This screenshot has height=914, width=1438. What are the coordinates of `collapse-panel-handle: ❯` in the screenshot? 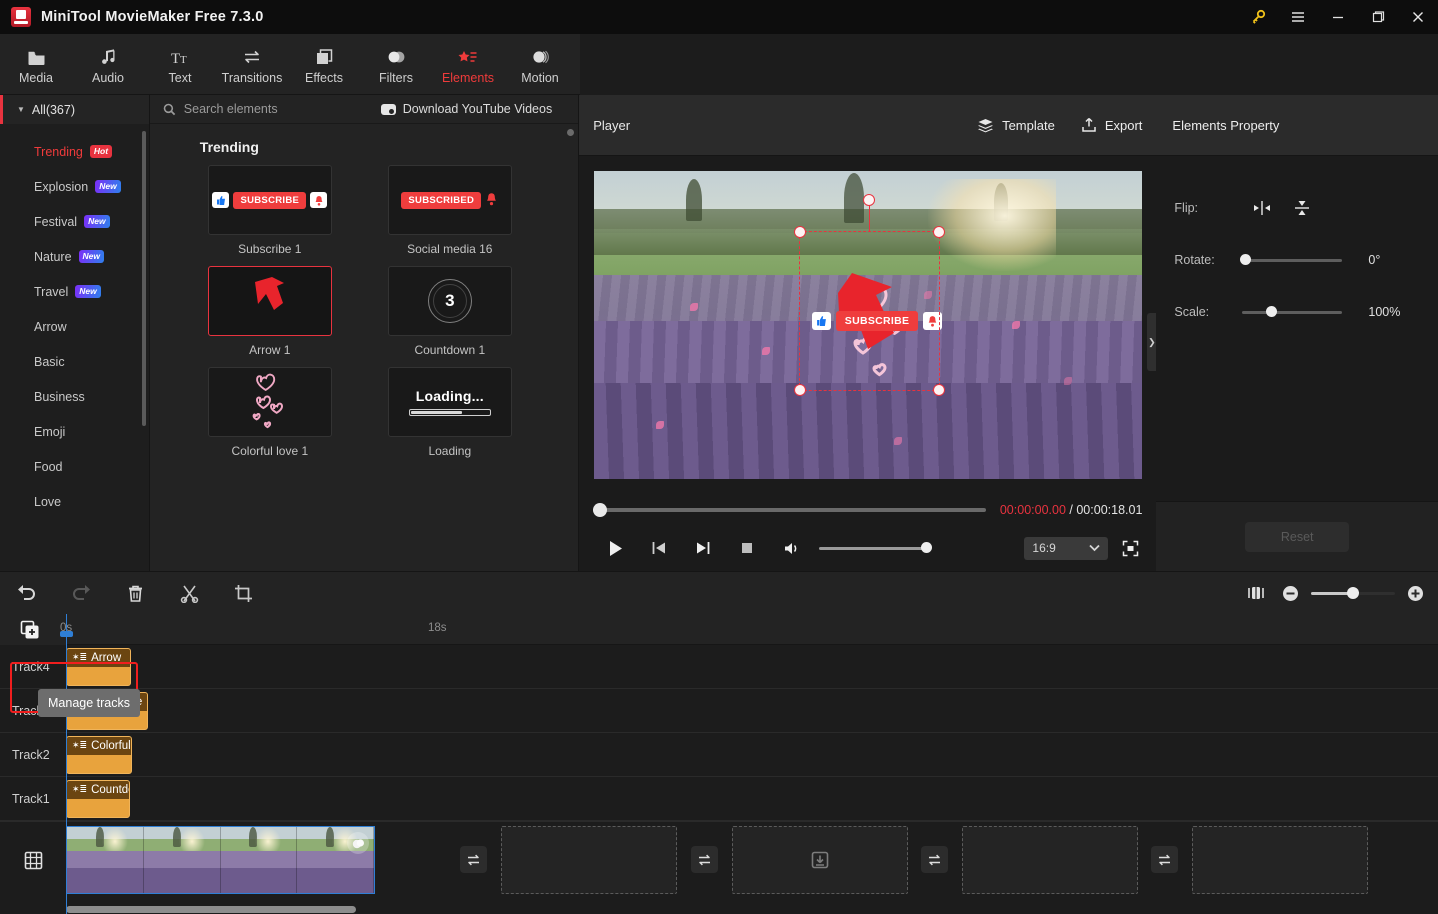 It's located at (1152, 342).